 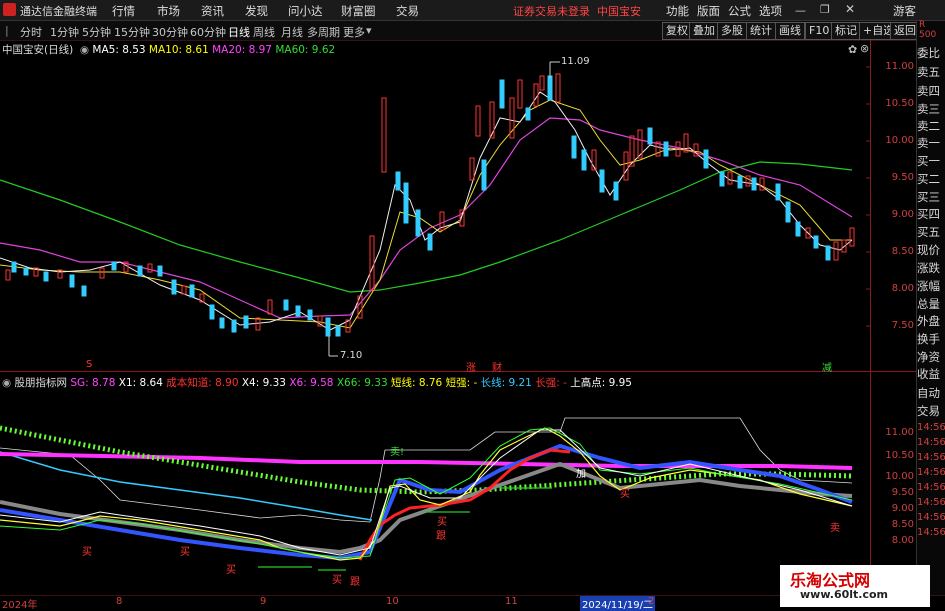 I want to click on signal-sell-late: 卖, so click(x=835, y=528).